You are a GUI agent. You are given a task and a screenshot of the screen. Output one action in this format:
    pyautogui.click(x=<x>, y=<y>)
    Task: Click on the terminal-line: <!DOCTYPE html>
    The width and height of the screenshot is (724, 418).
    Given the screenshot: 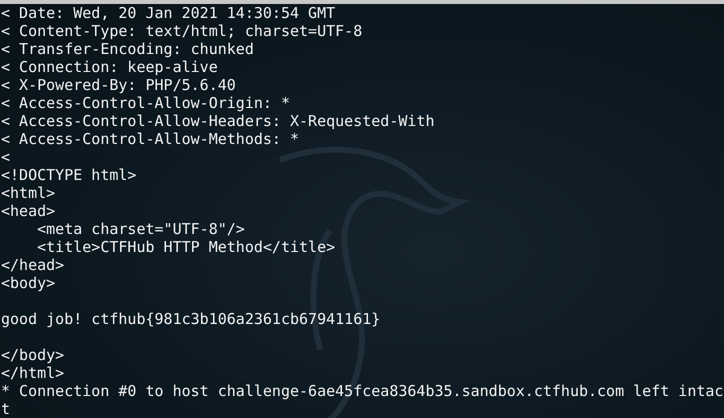 What is the action you would take?
    pyautogui.click(x=69, y=175)
    